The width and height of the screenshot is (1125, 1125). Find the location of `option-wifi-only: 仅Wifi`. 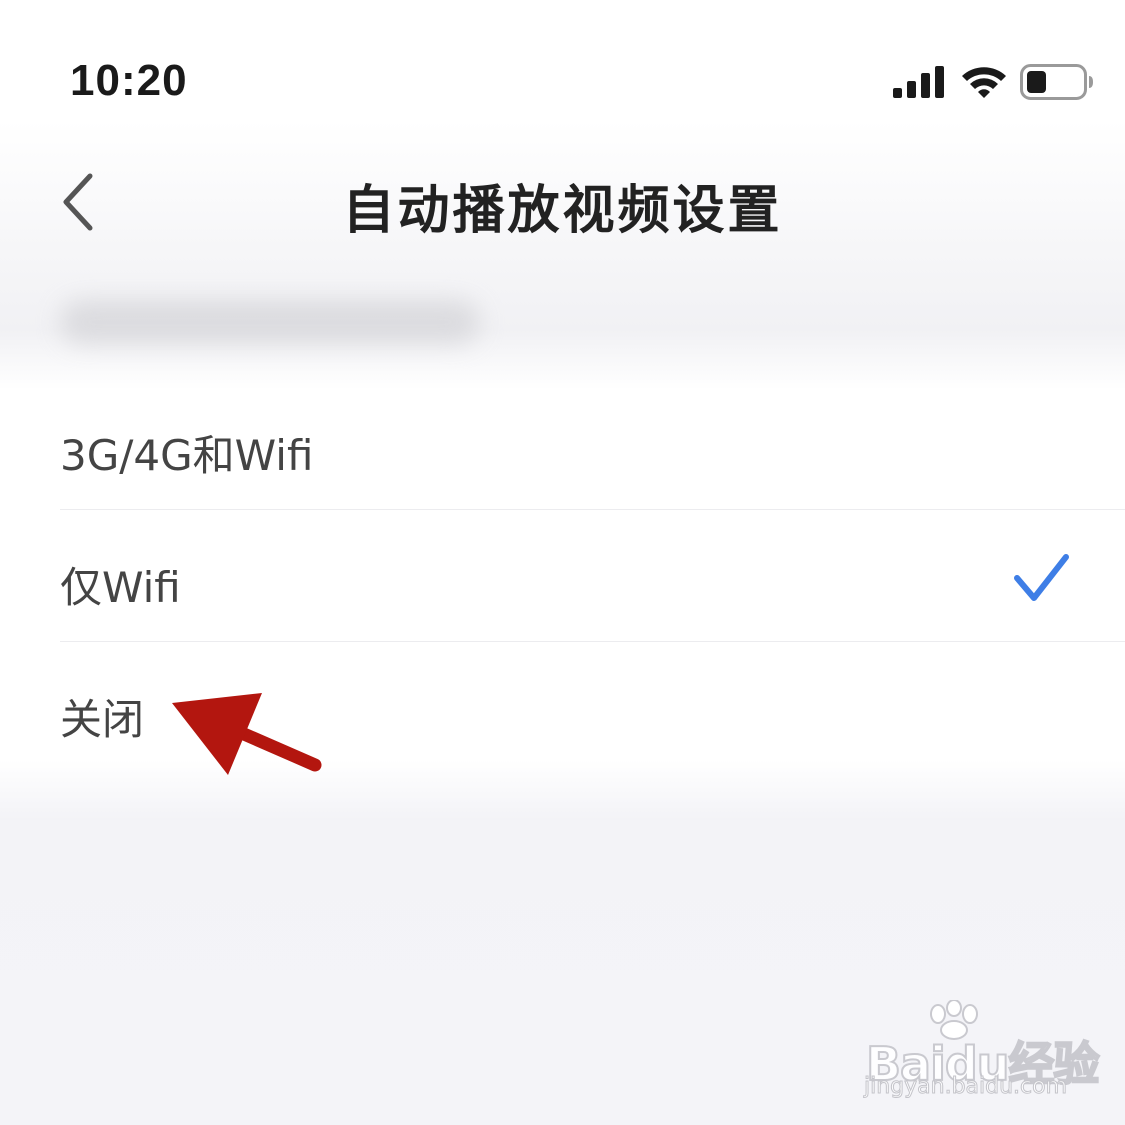

option-wifi-only: 仅Wifi is located at coordinates (562, 576).